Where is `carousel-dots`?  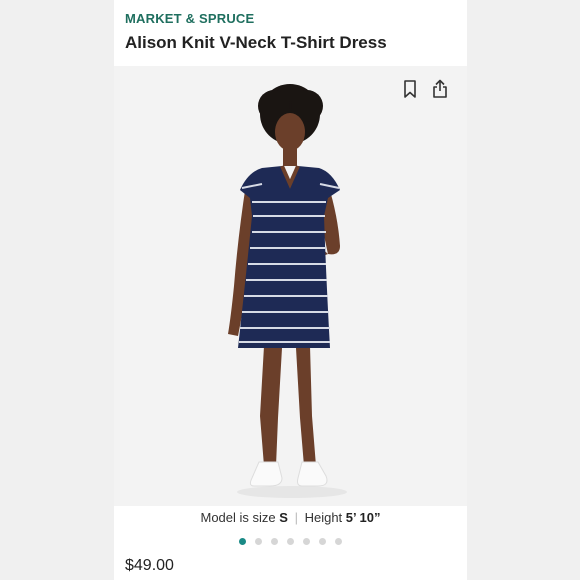 carousel-dots is located at coordinates (290, 541).